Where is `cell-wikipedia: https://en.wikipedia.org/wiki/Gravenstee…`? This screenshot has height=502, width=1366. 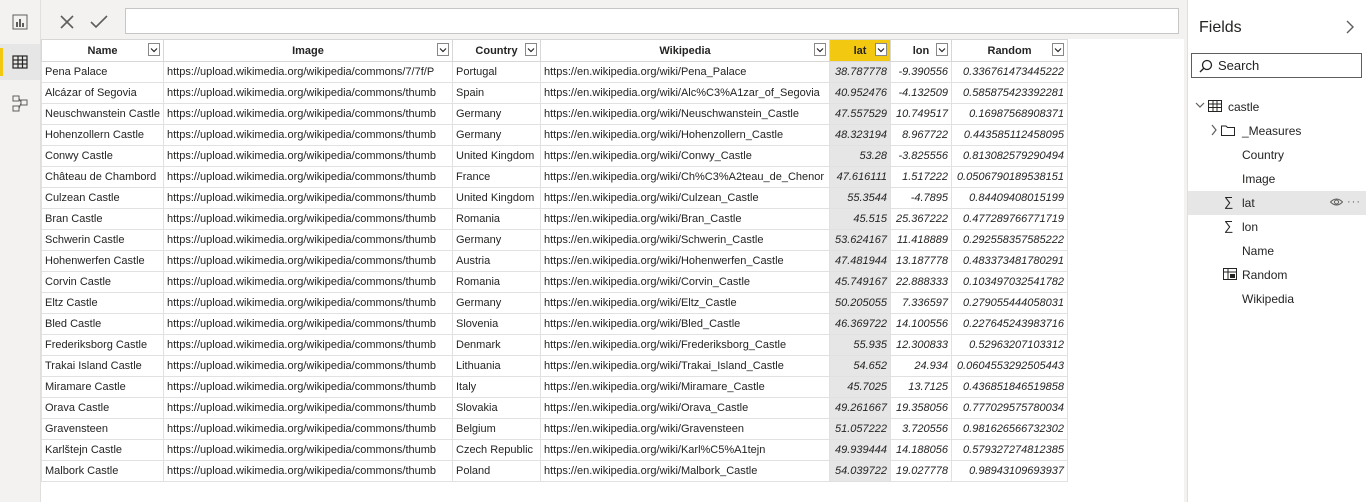
cell-wikipedia: https://en.wikipedia.org/wiki/Gravenstee… is located at coordinates (685, 429).